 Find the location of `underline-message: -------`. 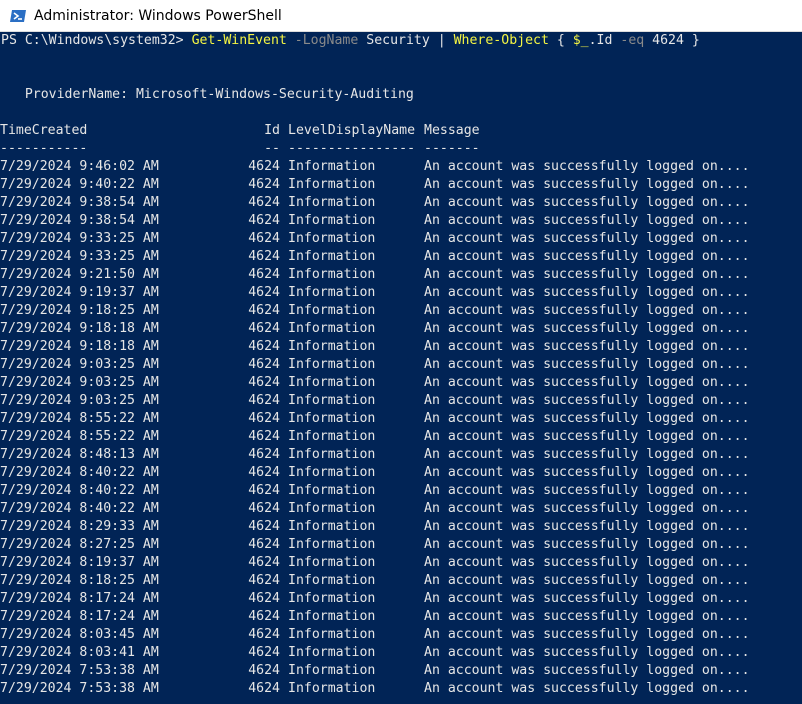

underline-message: ------- is located at coordinates (452, 148).